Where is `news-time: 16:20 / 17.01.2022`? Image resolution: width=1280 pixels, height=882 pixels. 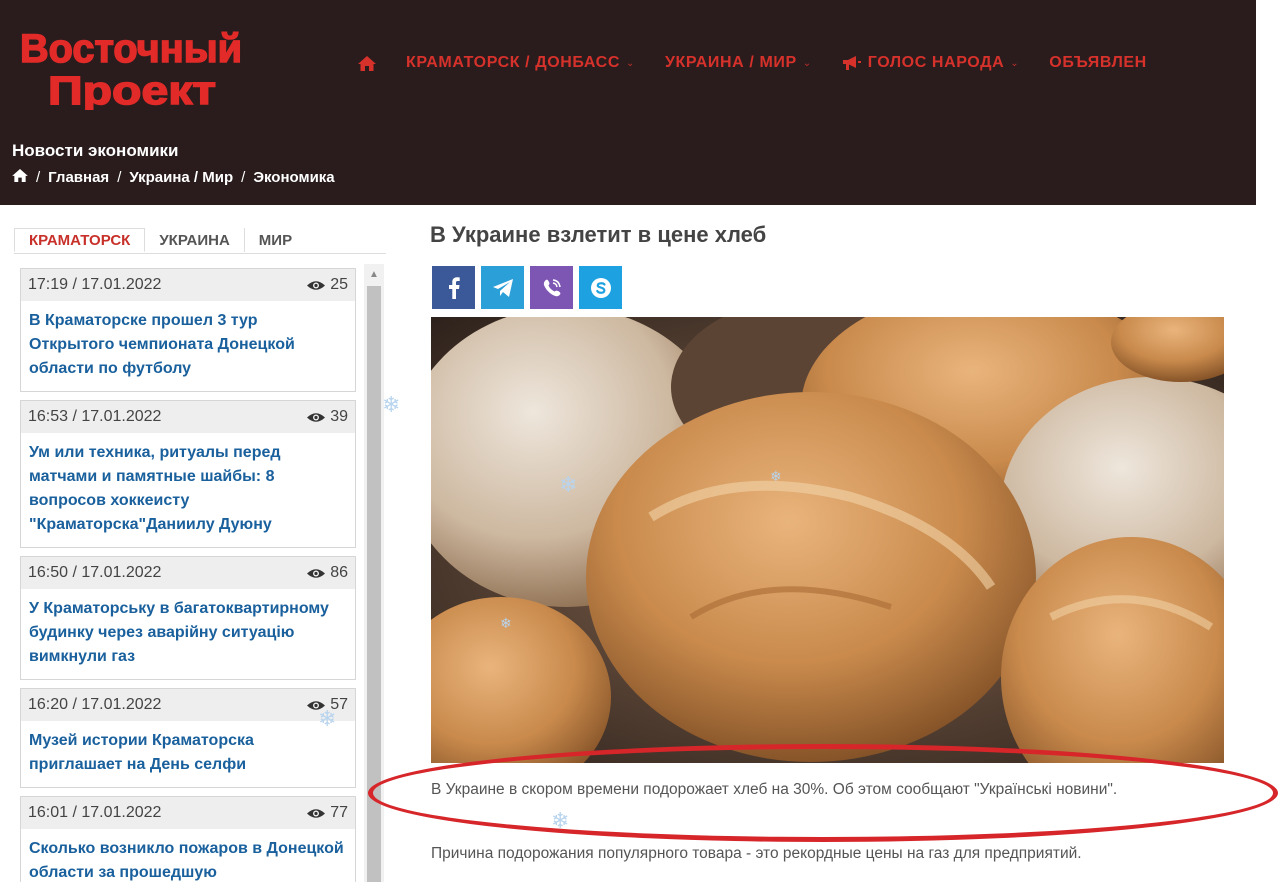 news-time: 16:20 / 17.01.2022 is located at coordinates (95, 704).